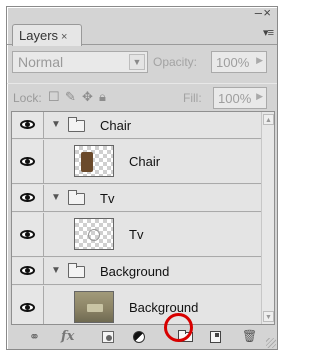 Image resolution: width=320 pixels, height=356 pixels. Describe the element at coordinates (178, 327) in the screenshot. I see `highlight-circle` at that location.